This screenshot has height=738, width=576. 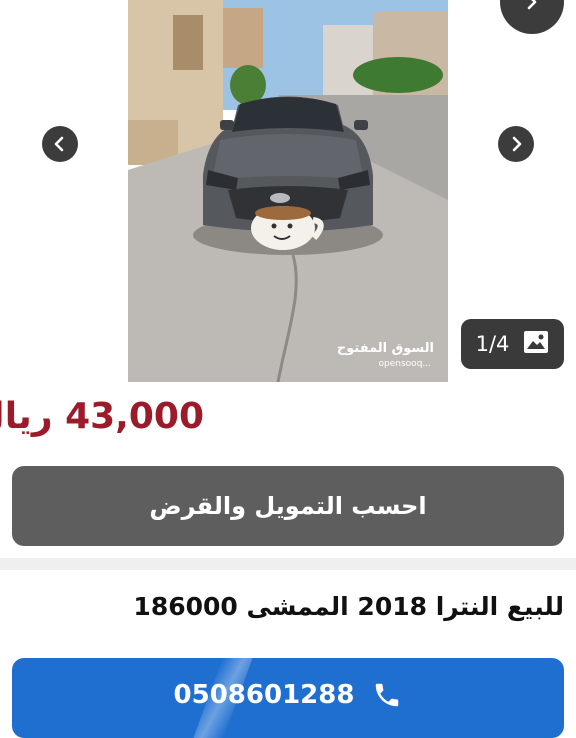 What do you see at coordinates (288, 506) in the screenshot?
I see `calculate-financing-button: احسب التمويل والقرض` at bounding box center [288, 506].